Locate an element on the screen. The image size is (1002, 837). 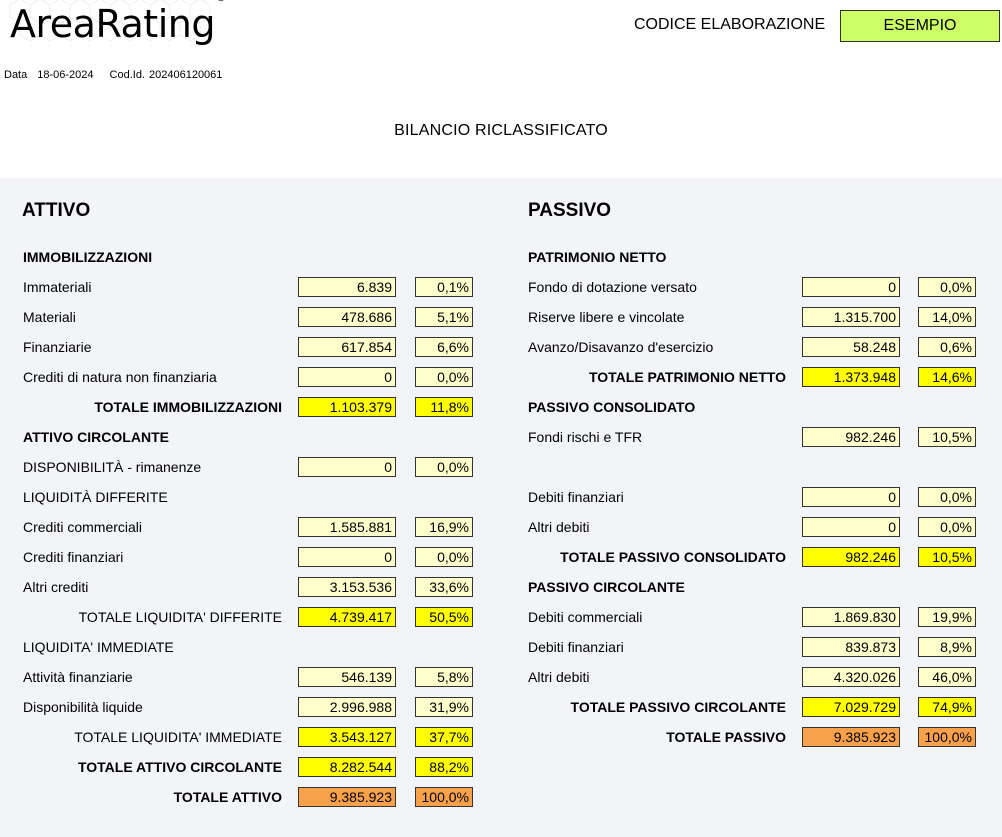
passivo-value-cell-riserve-libere-e-vincolate: 1.315.700 is located at coordinates (851, 317).